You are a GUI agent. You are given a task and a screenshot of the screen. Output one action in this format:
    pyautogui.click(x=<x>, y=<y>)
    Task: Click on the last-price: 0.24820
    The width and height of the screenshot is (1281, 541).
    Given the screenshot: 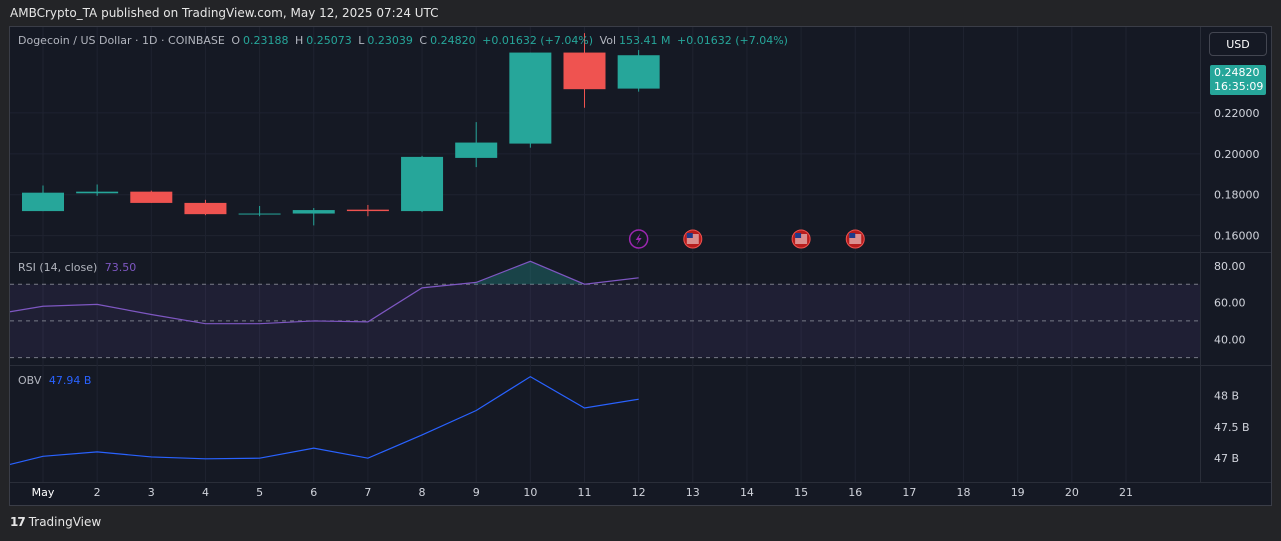 What is the action you would take?
    pyautogui.click(x=1237, y=72)
    